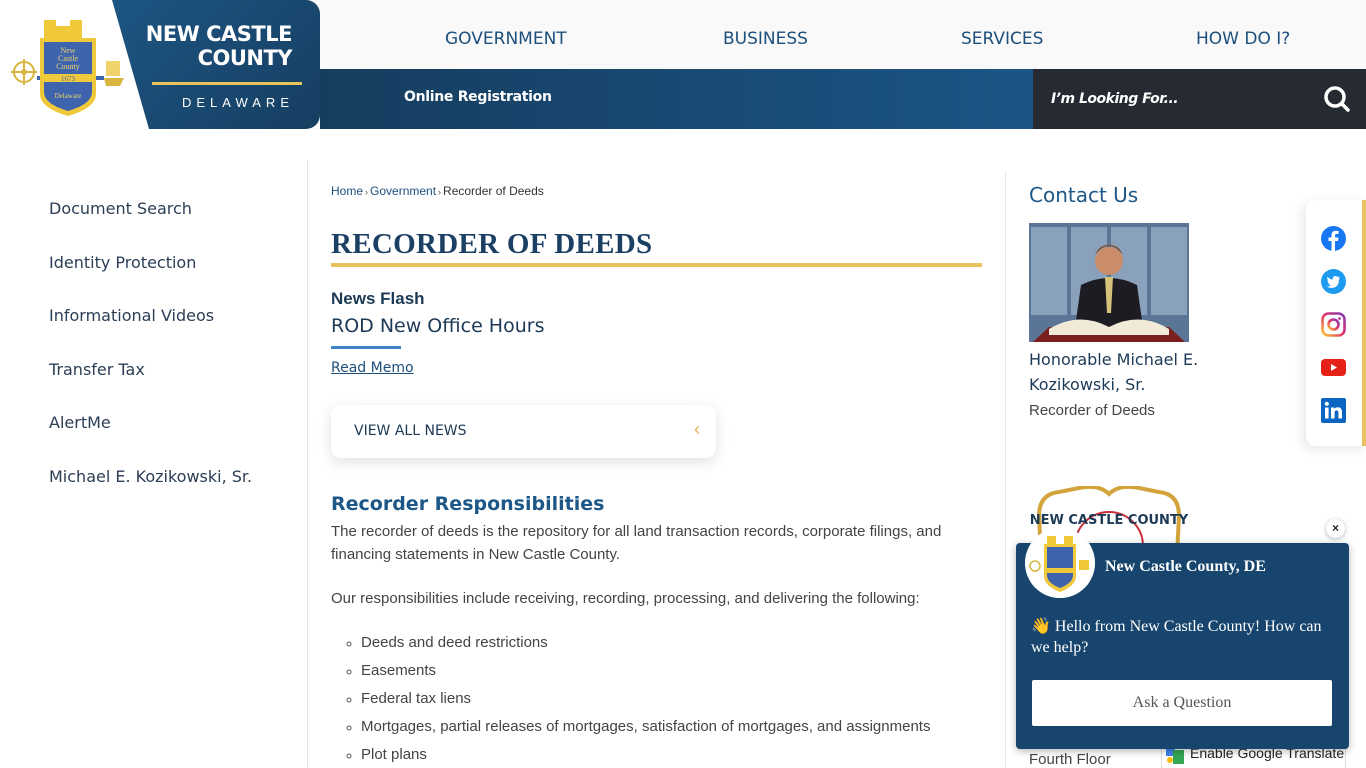 The image size is (1366, 768). What do you see at coordinates (378, 298) in the screenshot?
I see `news-flash-label: News Flash` at bounding box center [378, 298].